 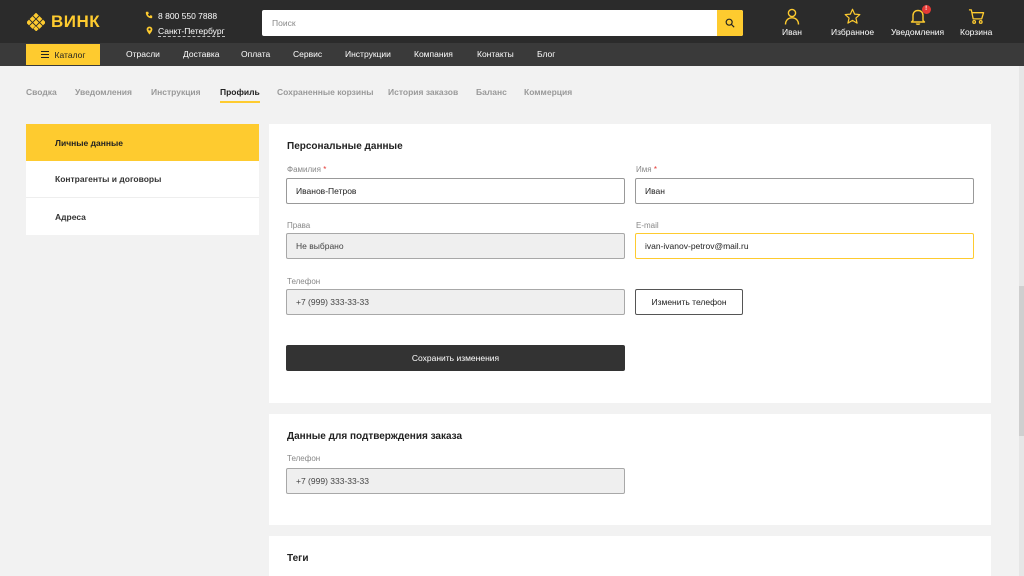 What do you see at coordinates (307, 54) in the screenshot?
I see `nav-item-service: Сервис` at bounding box center [307, 54].